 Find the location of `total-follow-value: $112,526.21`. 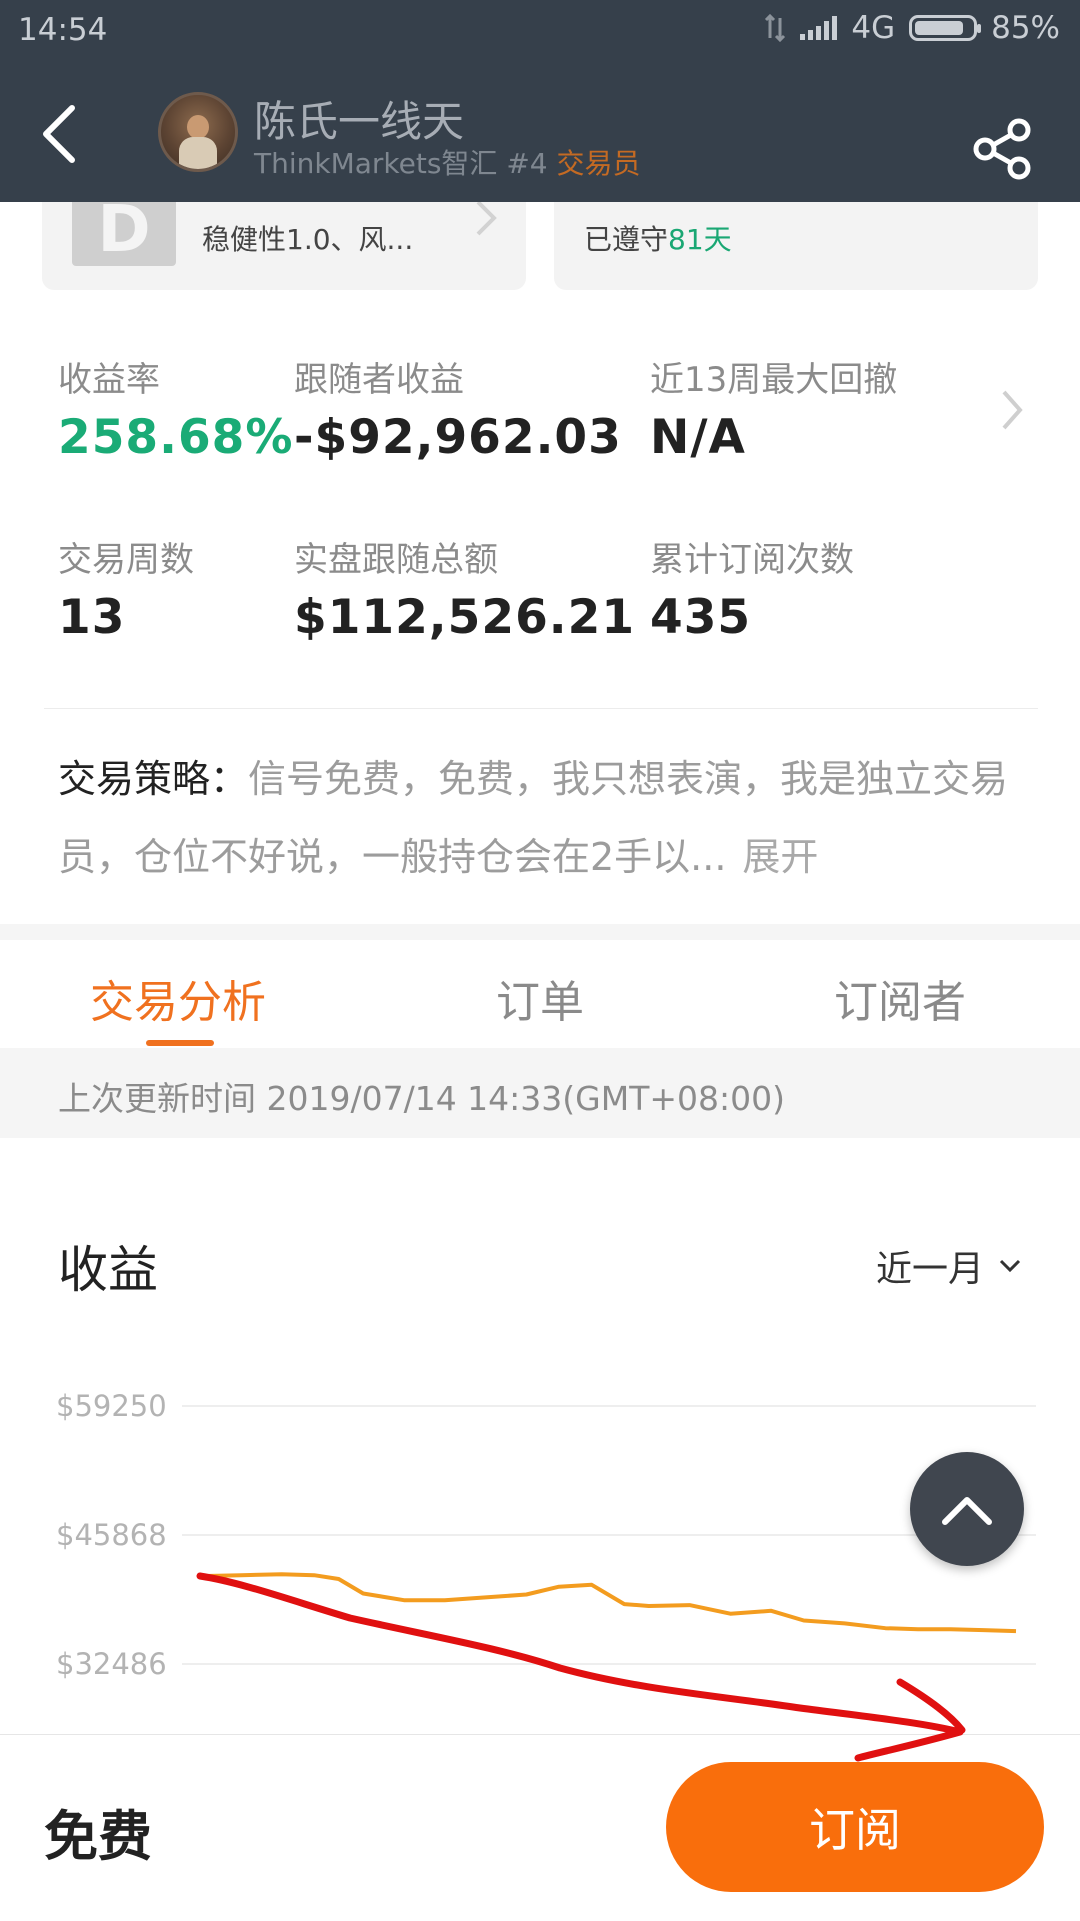

total-follow-value: $112,526.21 is located at coordinates (465, 617).